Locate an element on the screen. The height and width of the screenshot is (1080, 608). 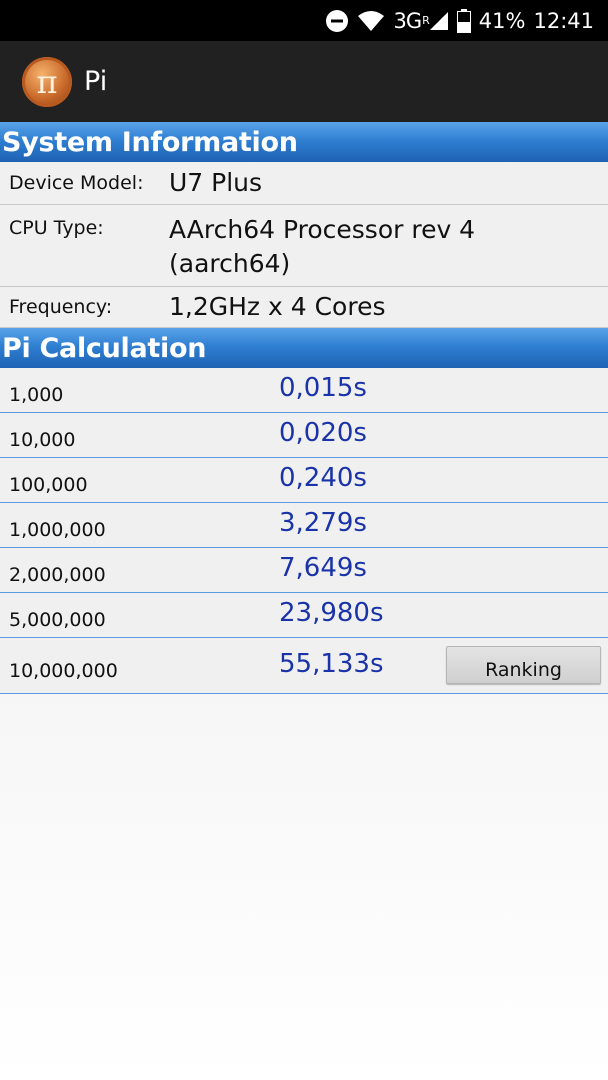
pi-digits: 5,000,000 is located at coordinates (57, 620).